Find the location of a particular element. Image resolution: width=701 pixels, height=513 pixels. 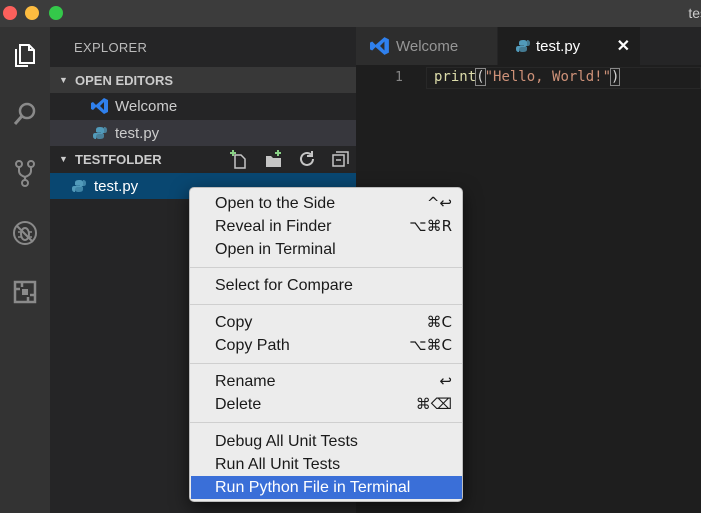

new-folder-icon is located at coordinates (273, 159).